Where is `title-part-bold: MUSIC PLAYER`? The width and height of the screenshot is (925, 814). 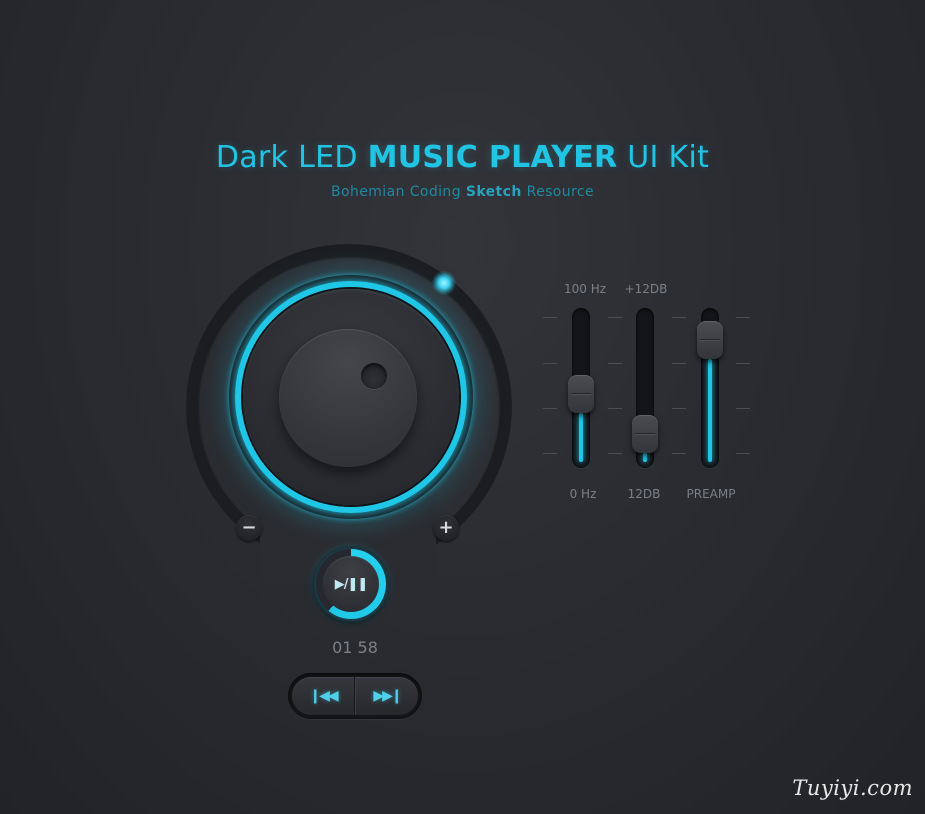 title-part-bold: MUSIC PLAYER is located at coordinates (492, 157).